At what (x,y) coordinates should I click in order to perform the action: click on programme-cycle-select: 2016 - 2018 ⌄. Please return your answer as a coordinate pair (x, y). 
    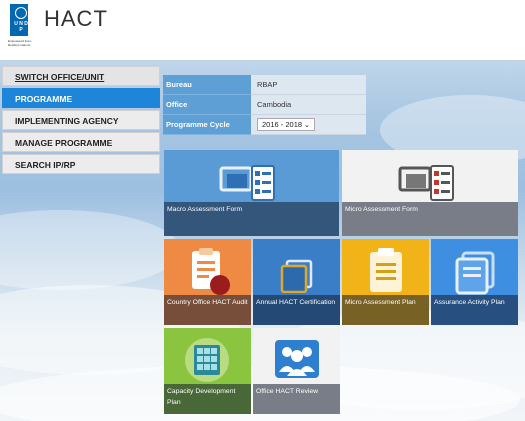
    Looking at the image, I should click on (286, 124).